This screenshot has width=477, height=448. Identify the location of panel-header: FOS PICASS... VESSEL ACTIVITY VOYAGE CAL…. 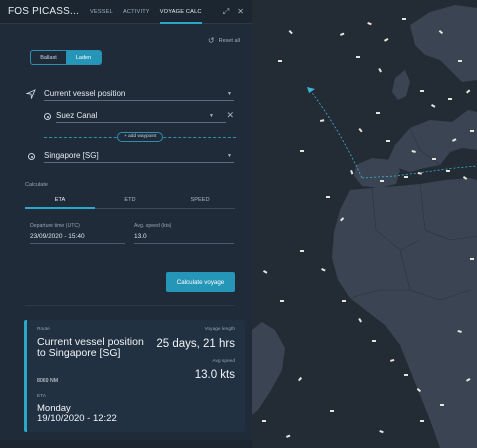
(126, 12).